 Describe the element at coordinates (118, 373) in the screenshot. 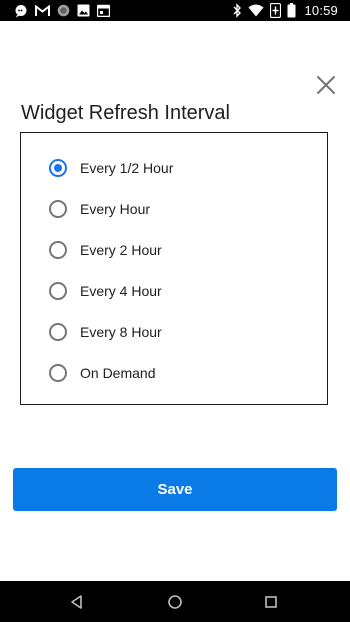

I see `option-label: On Demand` at that location.